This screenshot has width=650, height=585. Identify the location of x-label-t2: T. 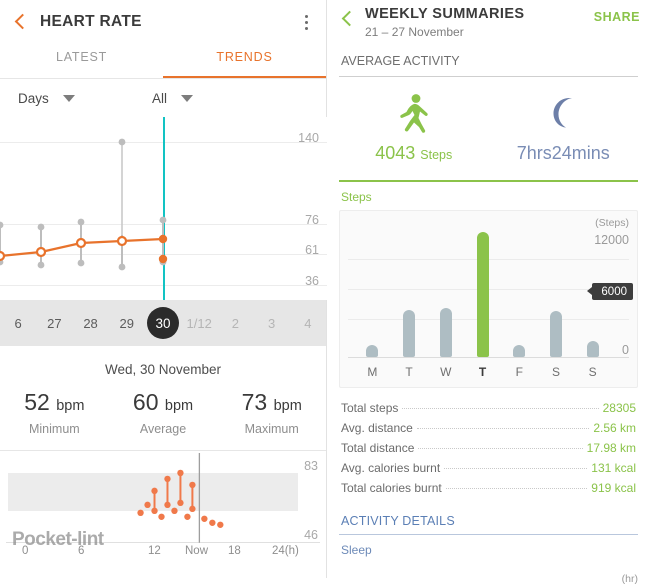
(482, 372).